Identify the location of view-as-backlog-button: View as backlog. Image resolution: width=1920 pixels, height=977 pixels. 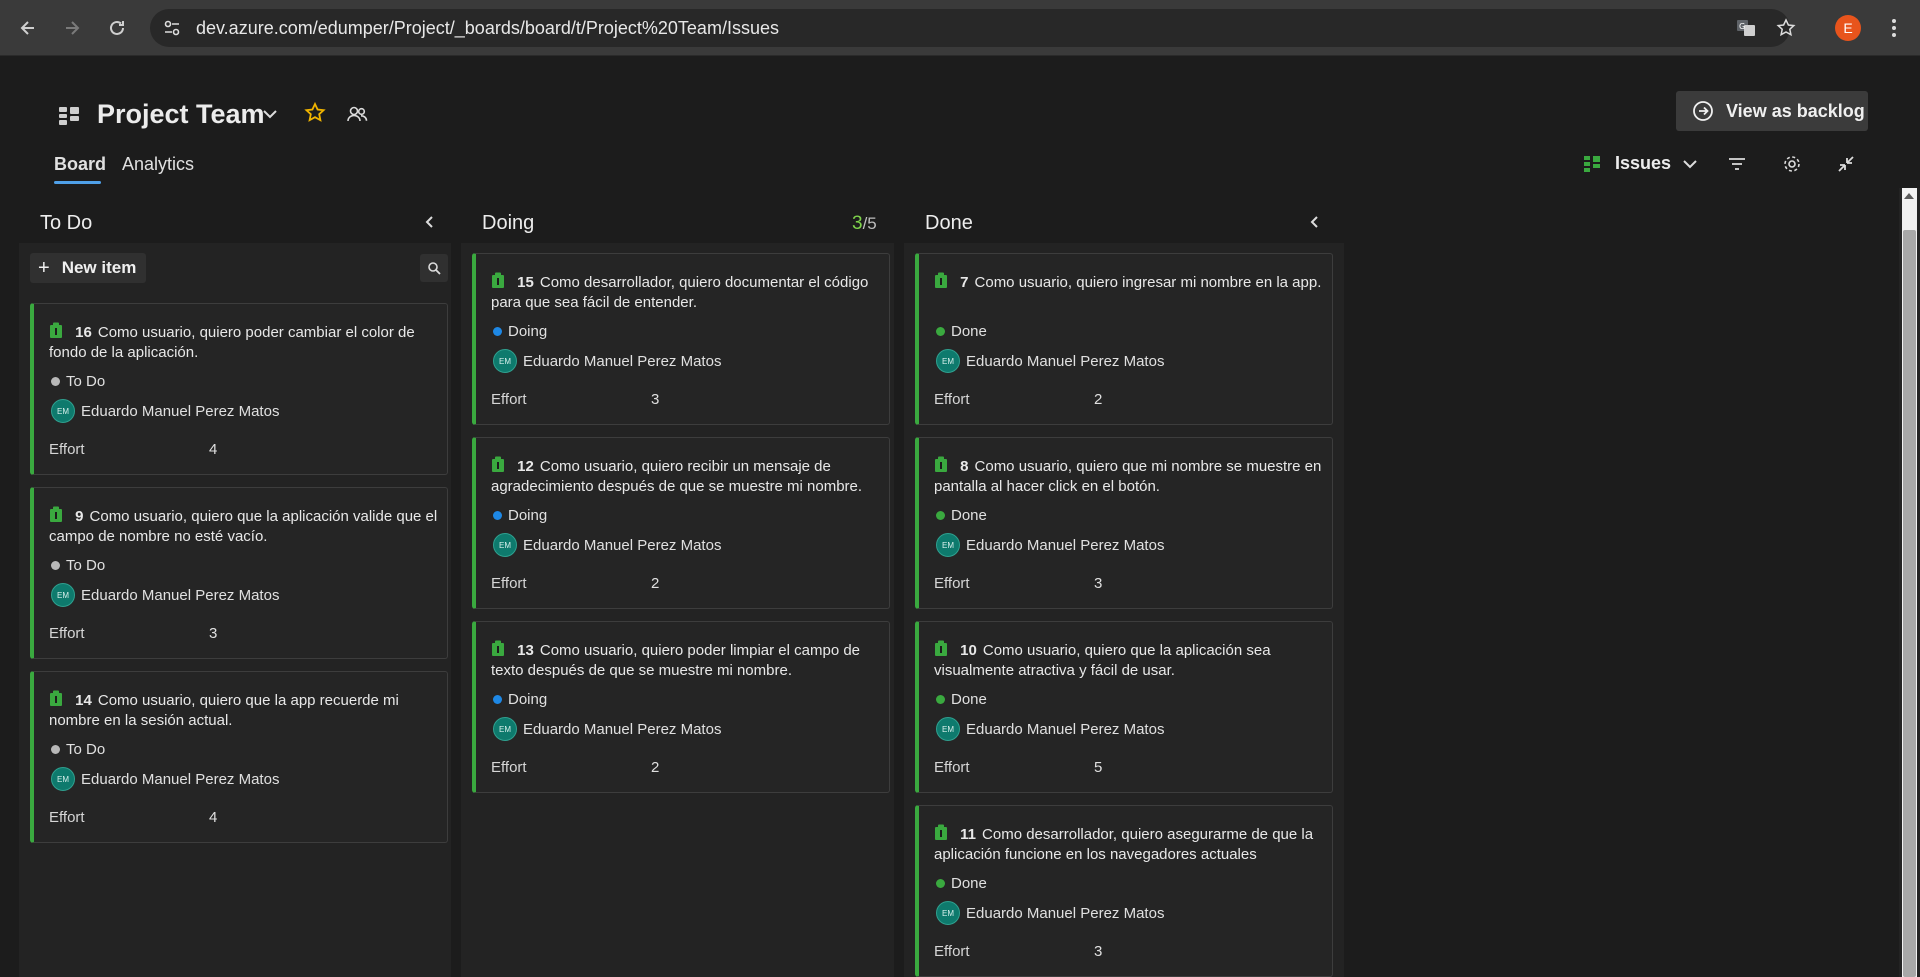
(1772, 111).